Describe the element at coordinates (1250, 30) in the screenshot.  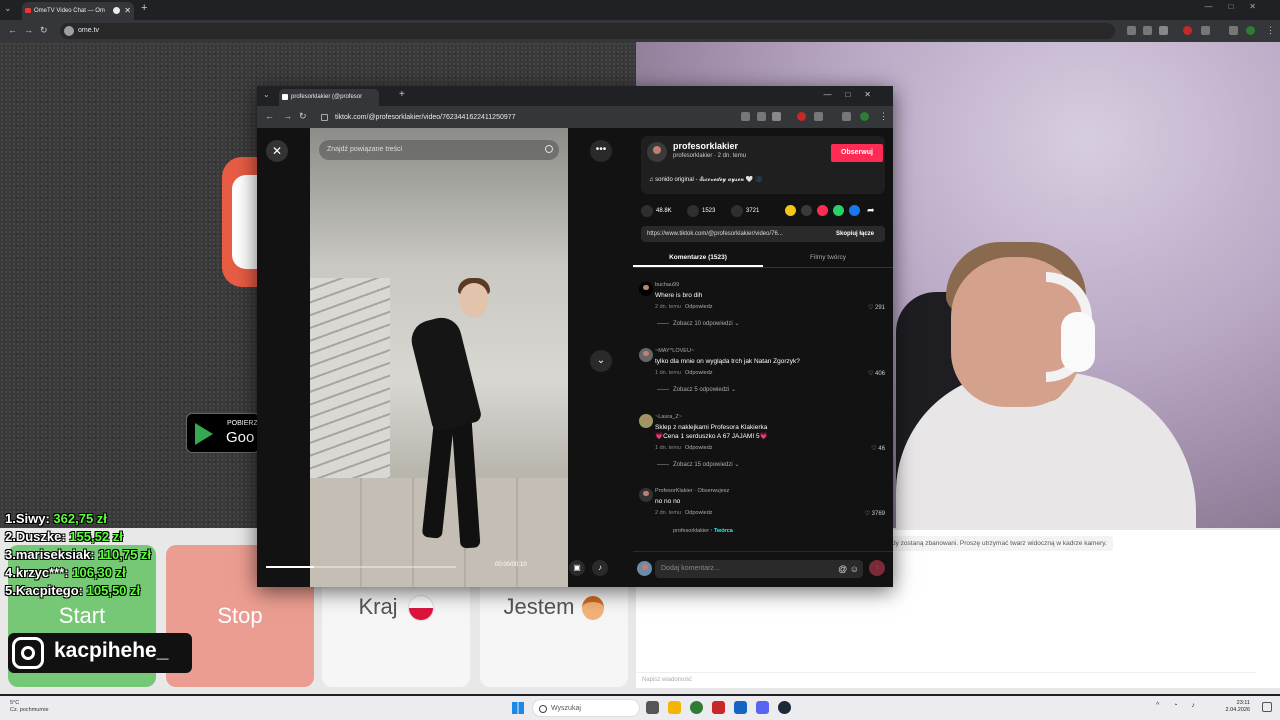
I see `profile-avatar-icon` at that location.